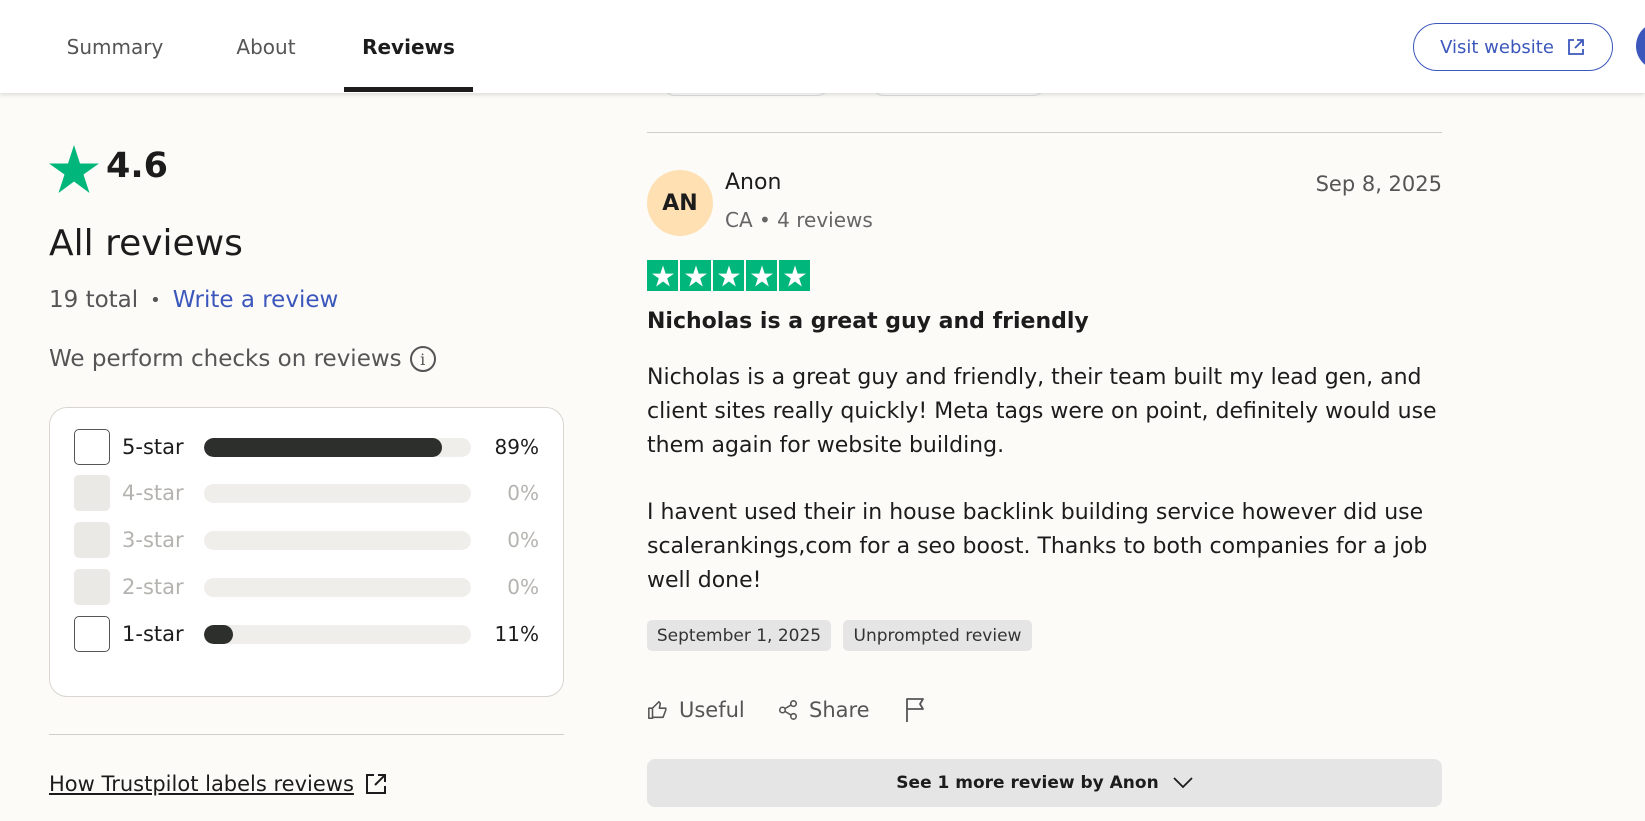 The height and width of the screenshot is (821, 1645). What do you see at coordinates (516, 447) in the screenshot?
I see `distribution-percent: 89%` at bounding box center [516, 447].